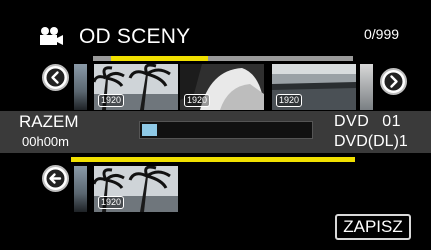 Image resolution: width=431 pixels, height=250 pixels. I want to click on selected-scene-thumbnail, so click(80, 189).